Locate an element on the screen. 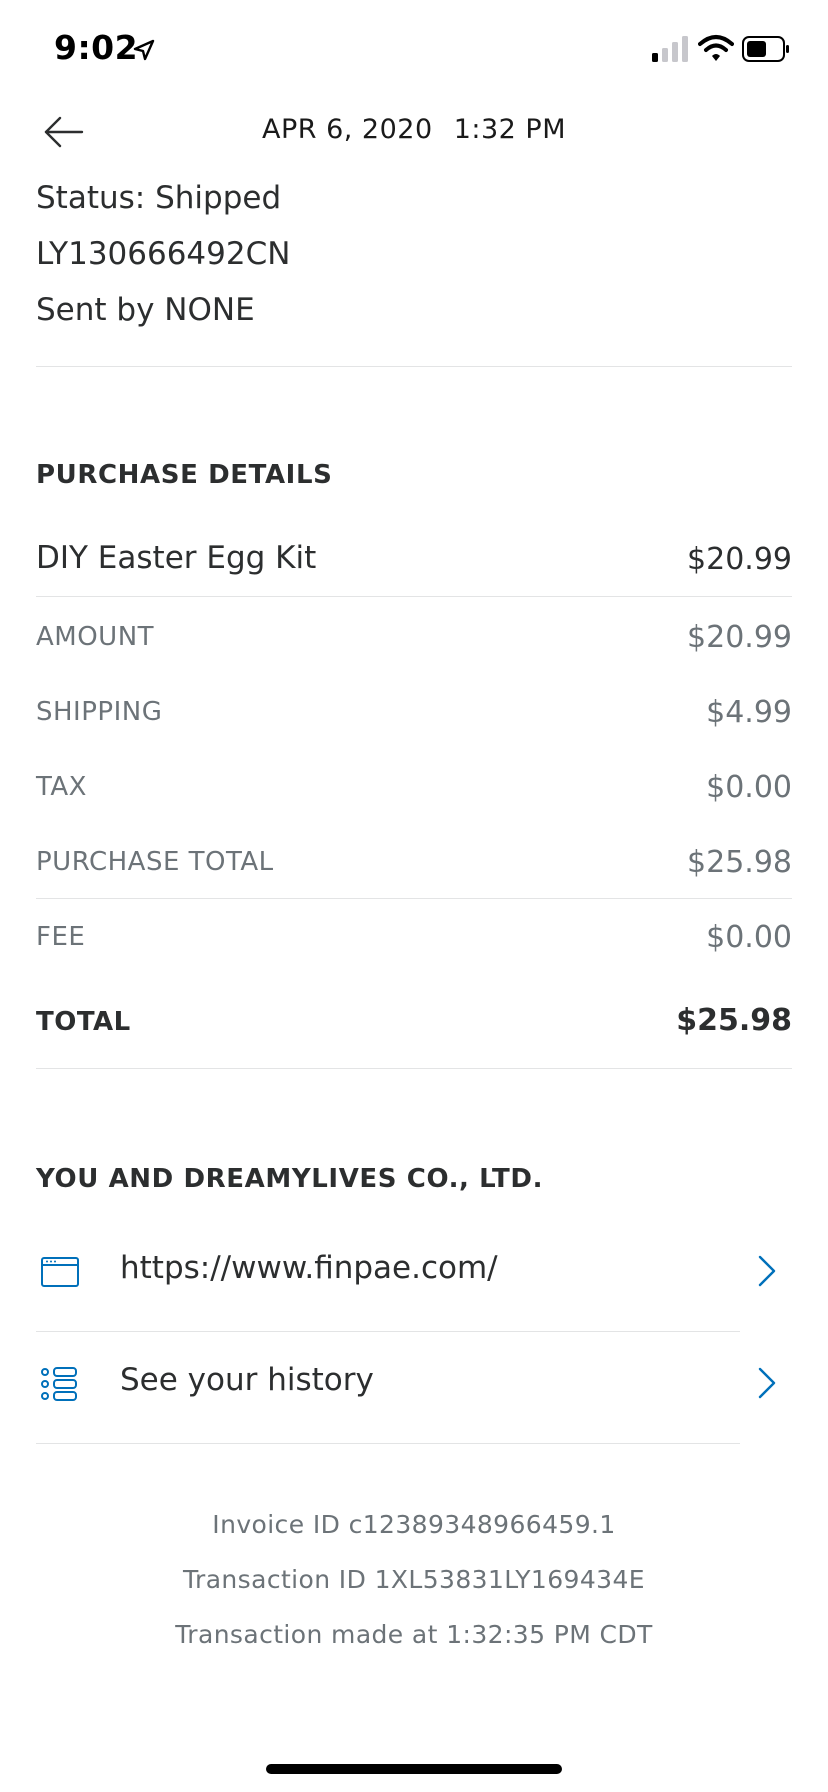 The image size is (828, 1792). status-time: 9:02 is located at coordinates (96, 47).